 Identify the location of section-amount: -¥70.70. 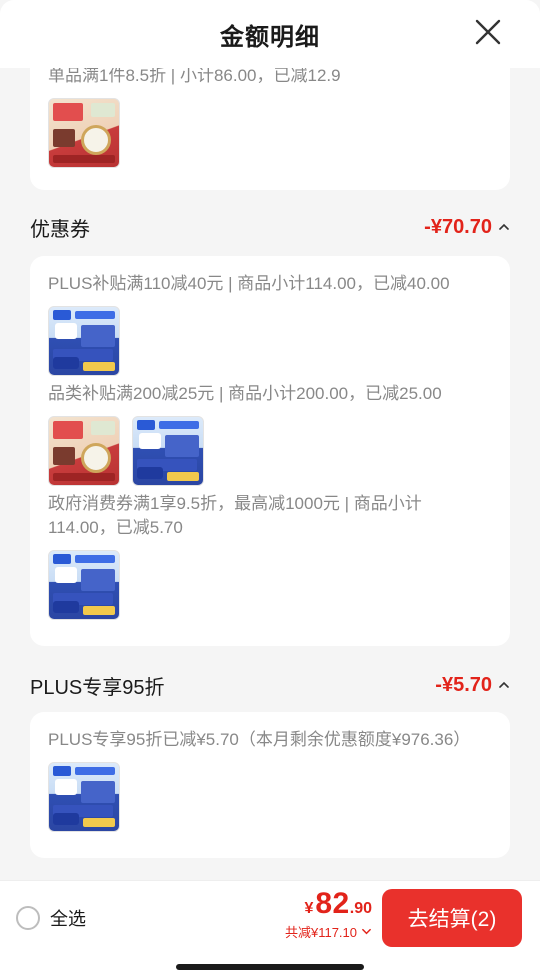
(467, 227).